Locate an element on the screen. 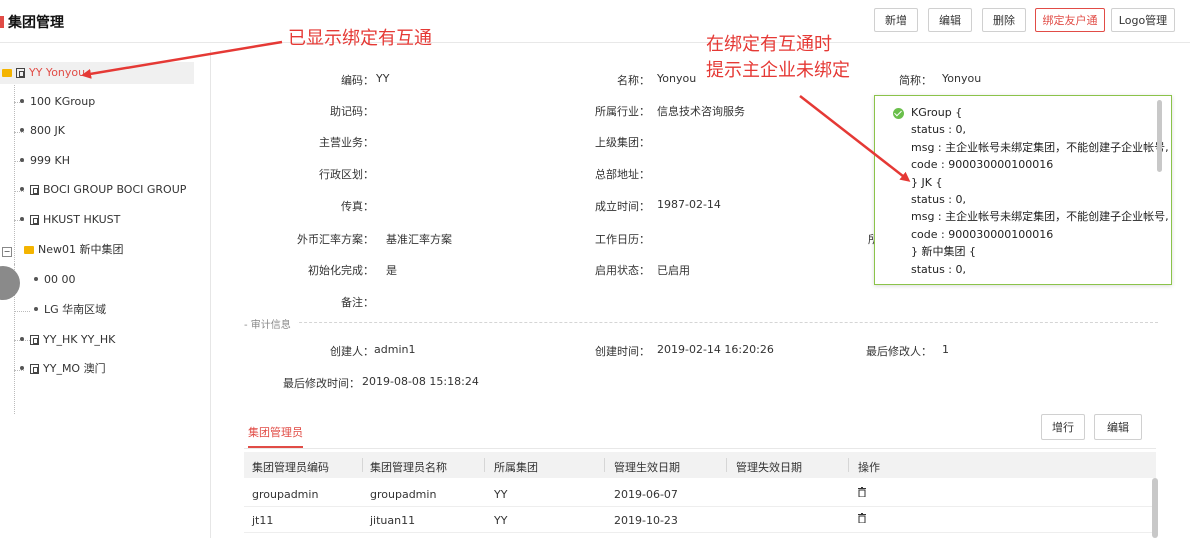 Image resolution: width=1190 pixels, height=538 pixels. arrow-to-tree-node is located at coordinates (182, 59).